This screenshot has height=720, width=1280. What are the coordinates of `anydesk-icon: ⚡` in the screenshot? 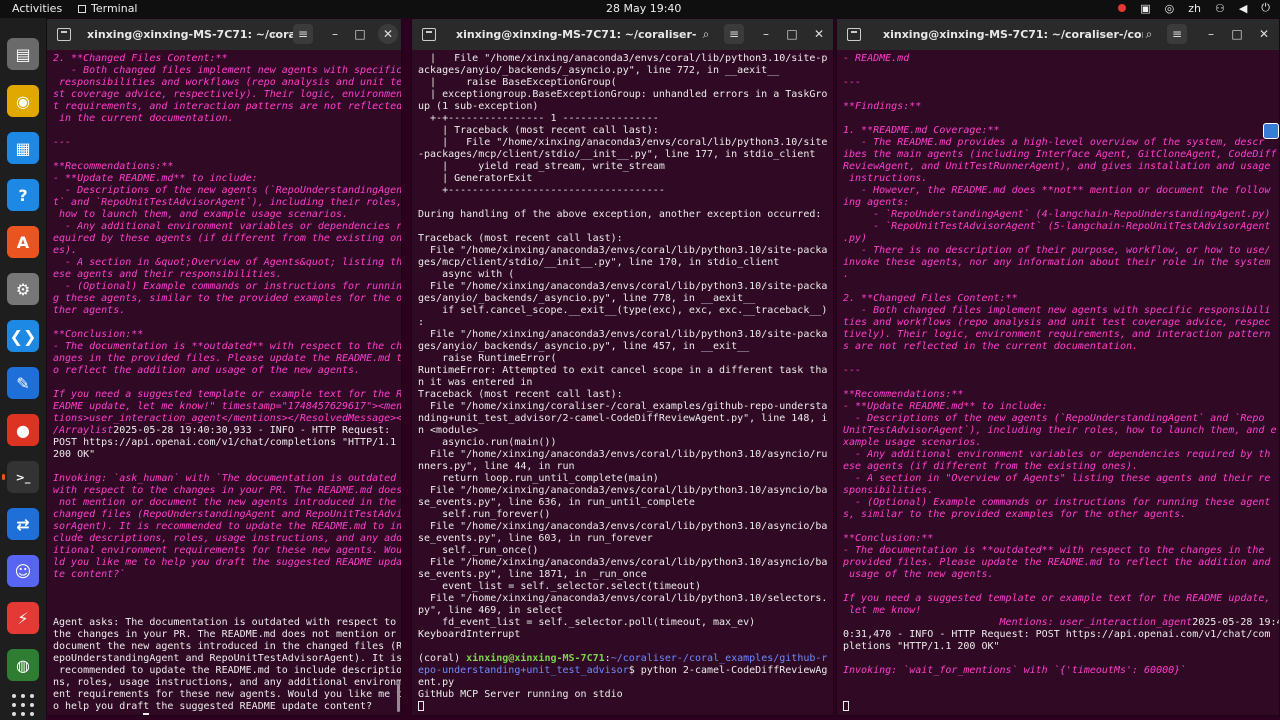 It's located at (23, 618).